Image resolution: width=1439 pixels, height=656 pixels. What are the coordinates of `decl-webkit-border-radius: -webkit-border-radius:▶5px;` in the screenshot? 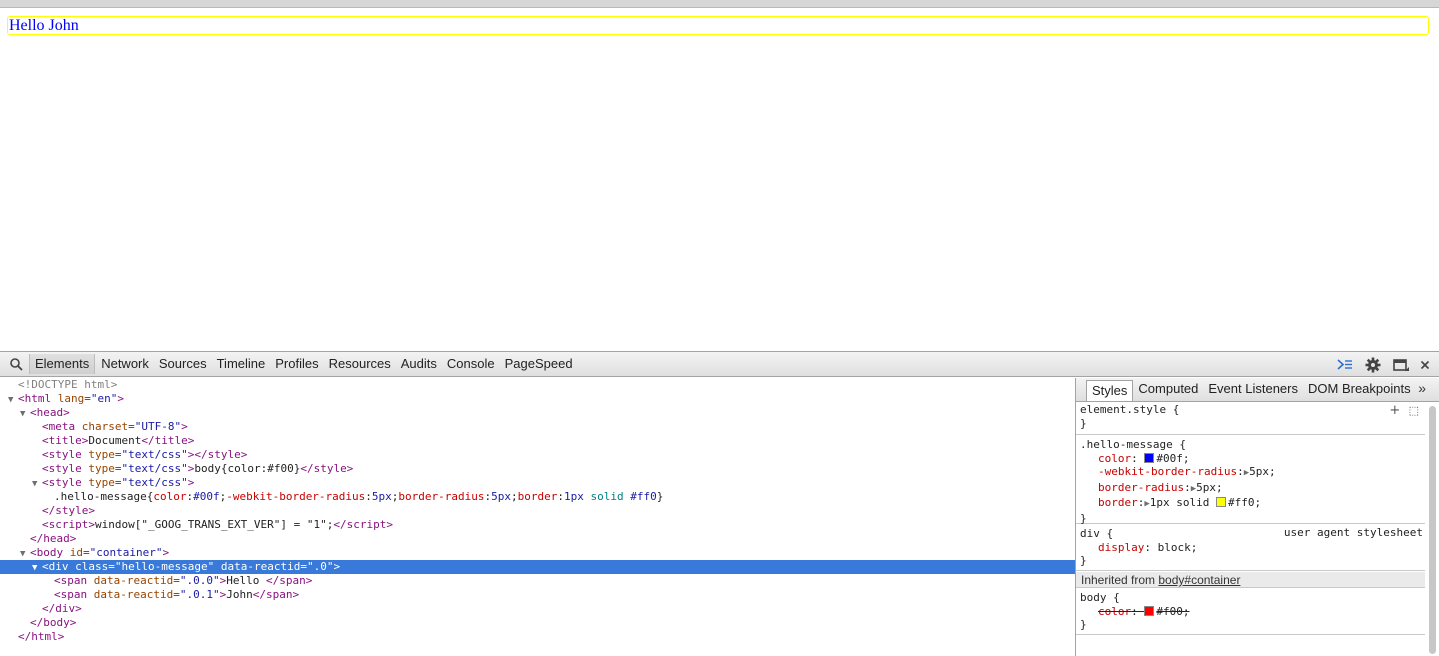 It's located at (1252, 473).